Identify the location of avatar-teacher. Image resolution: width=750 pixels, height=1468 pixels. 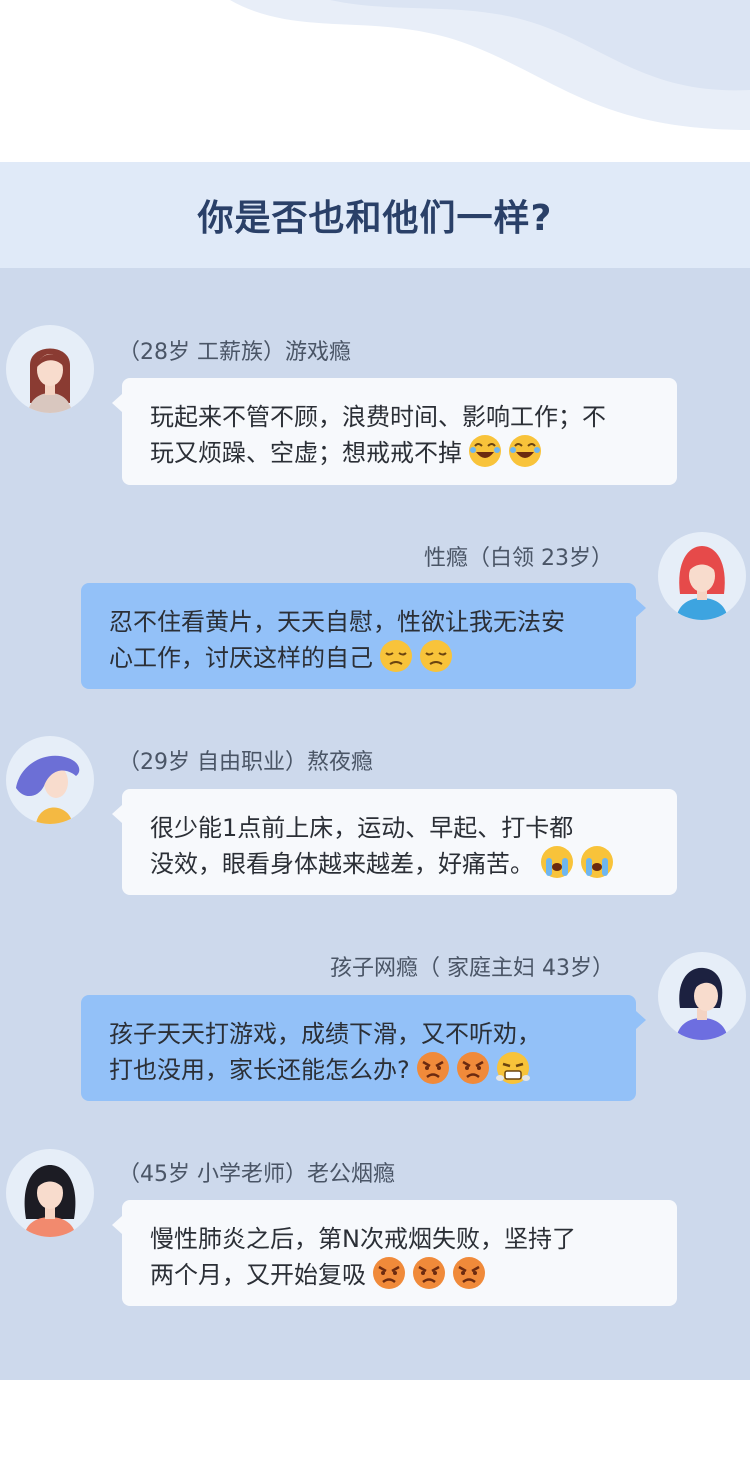
(50, 1193).